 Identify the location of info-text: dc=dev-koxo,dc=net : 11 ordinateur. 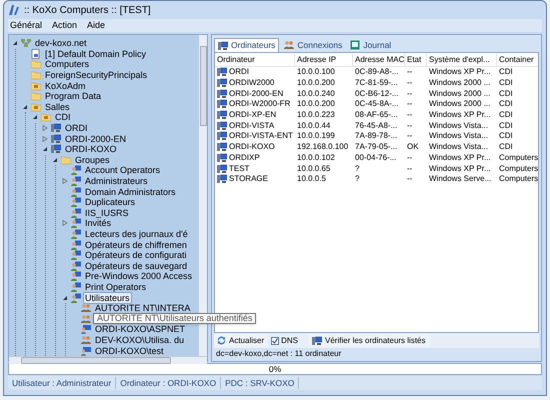
(278, 353).